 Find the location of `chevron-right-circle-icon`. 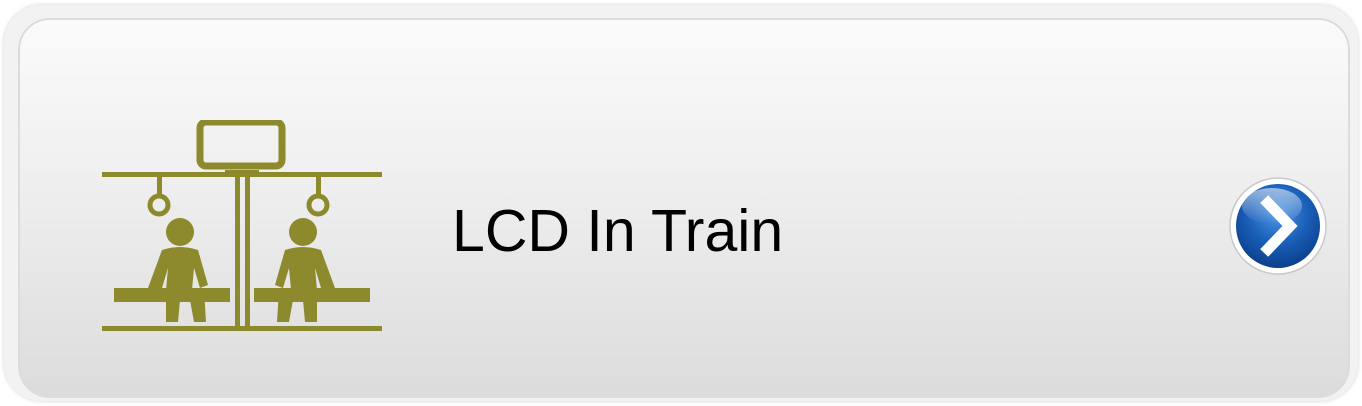

chevron-right-circle-icon is located at coordinates (1278, 226).